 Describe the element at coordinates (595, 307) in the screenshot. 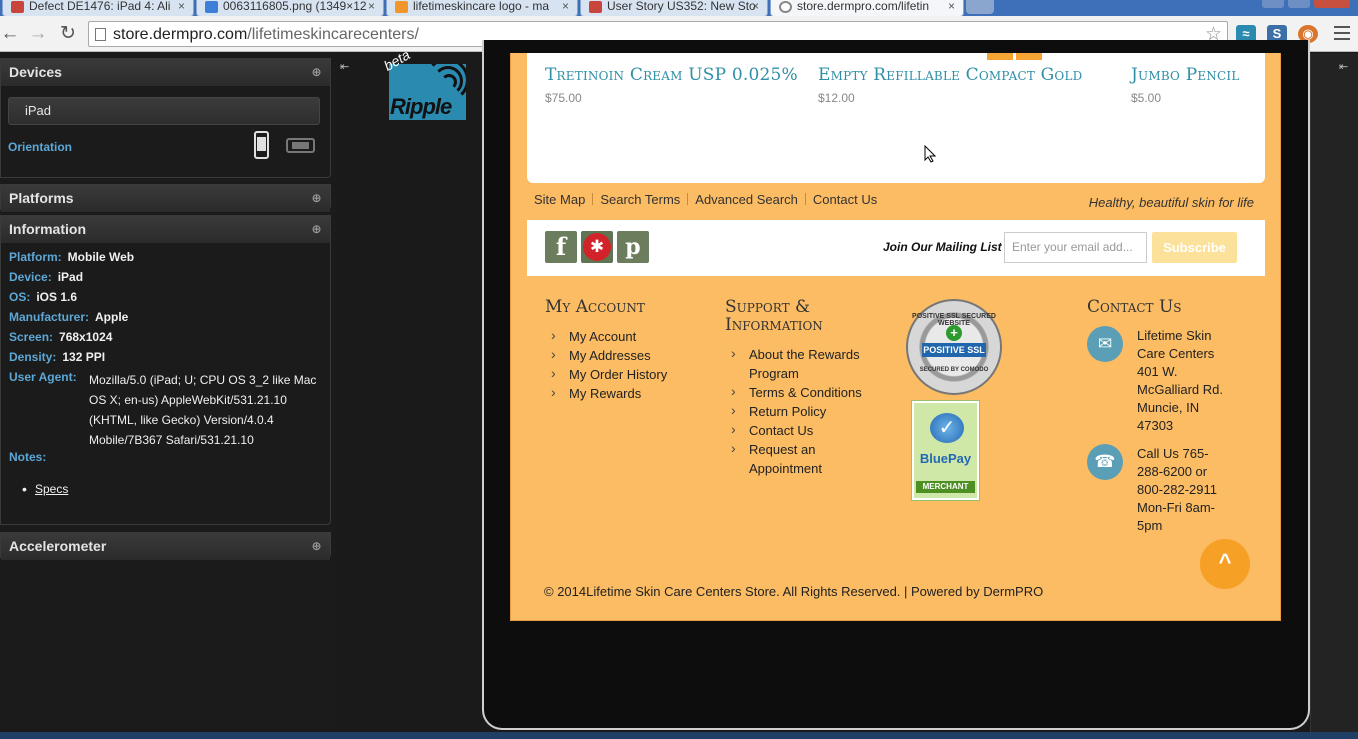

I see `my-account-heading: My Account` at that location.